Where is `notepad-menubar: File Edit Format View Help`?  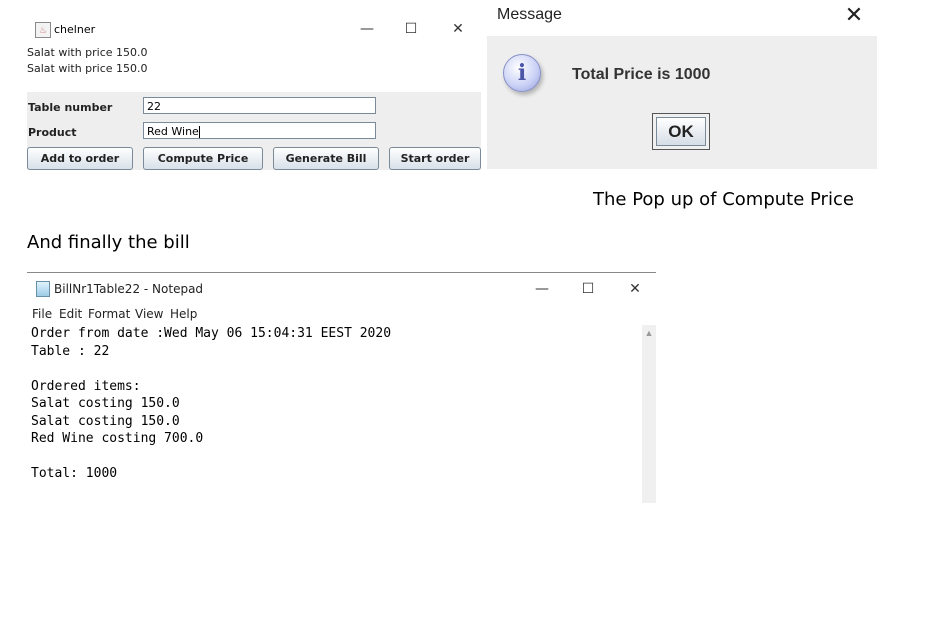 notepad-menubar: File Edit Format View Help is located at coordinates (341, 316).